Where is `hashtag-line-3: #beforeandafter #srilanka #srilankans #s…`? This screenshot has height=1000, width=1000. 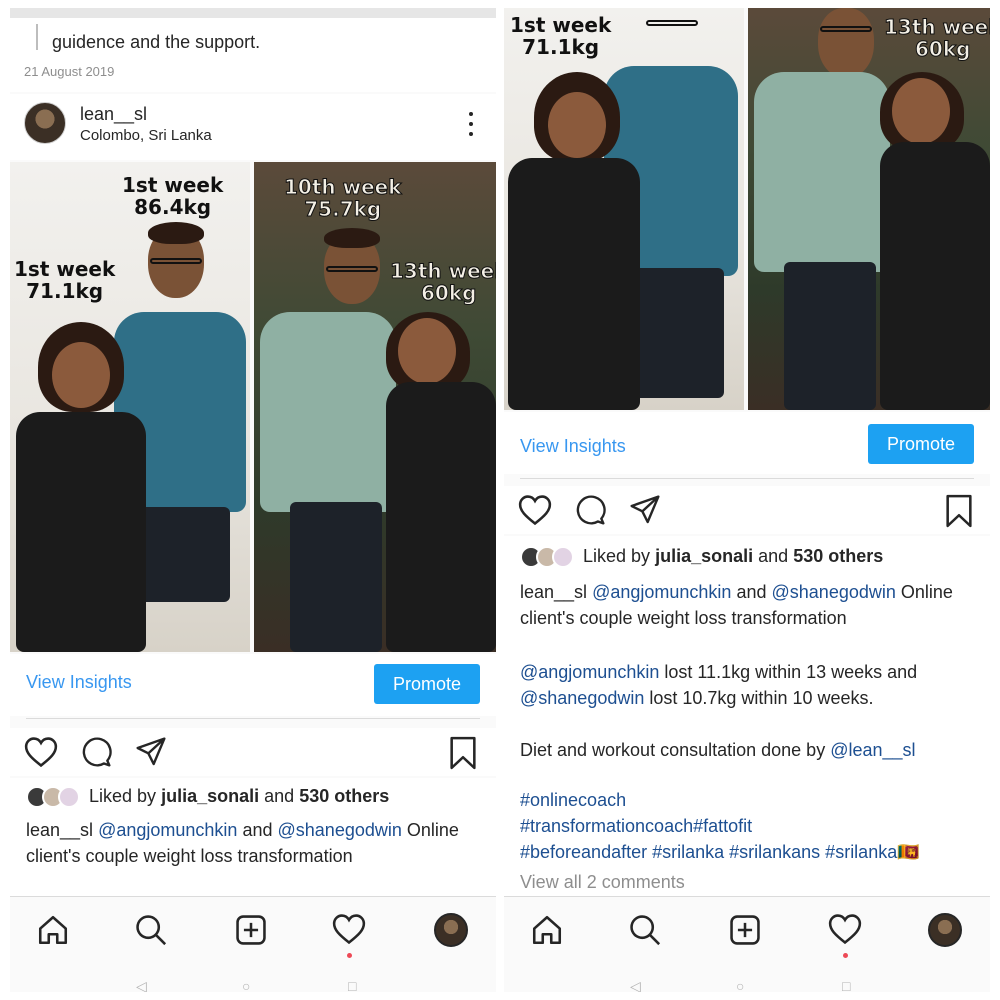 hashtag-line-3: #beforeandafter #srilanka #srilankans #s… is located at coordinates (720, 852).